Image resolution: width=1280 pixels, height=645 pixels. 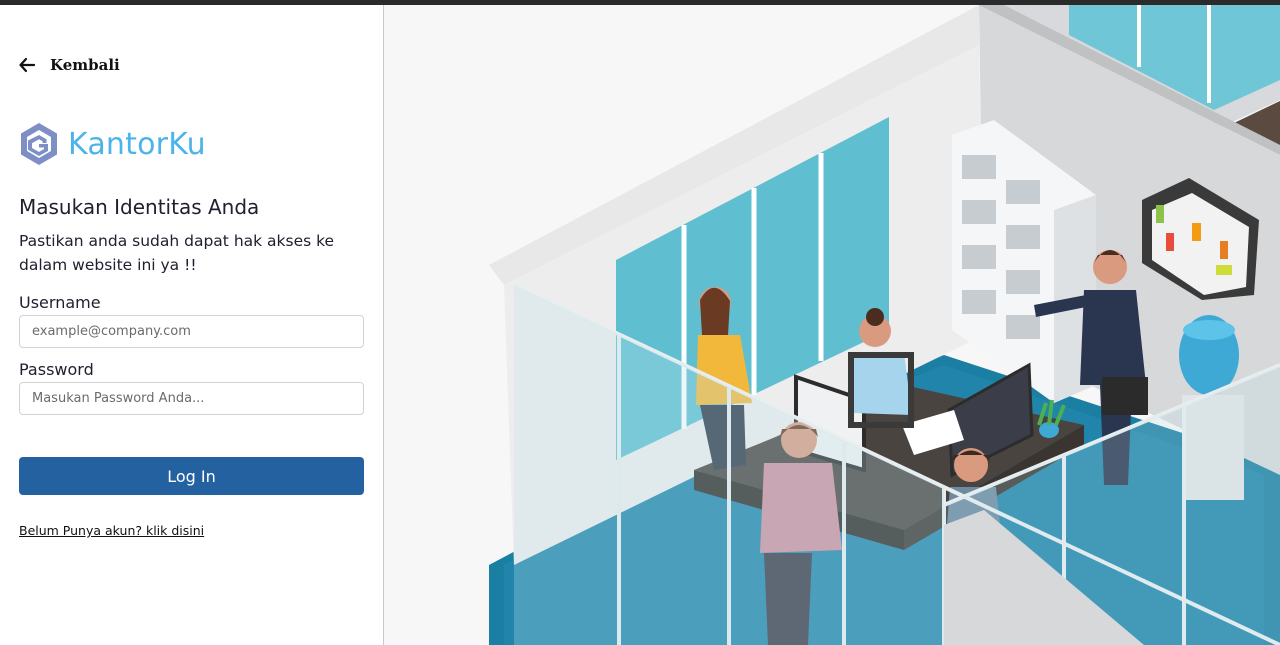 What do you see at coordinates (191, 476) in the screenshot?
I see `login-button: Log In` at bounding box center [191, 476].